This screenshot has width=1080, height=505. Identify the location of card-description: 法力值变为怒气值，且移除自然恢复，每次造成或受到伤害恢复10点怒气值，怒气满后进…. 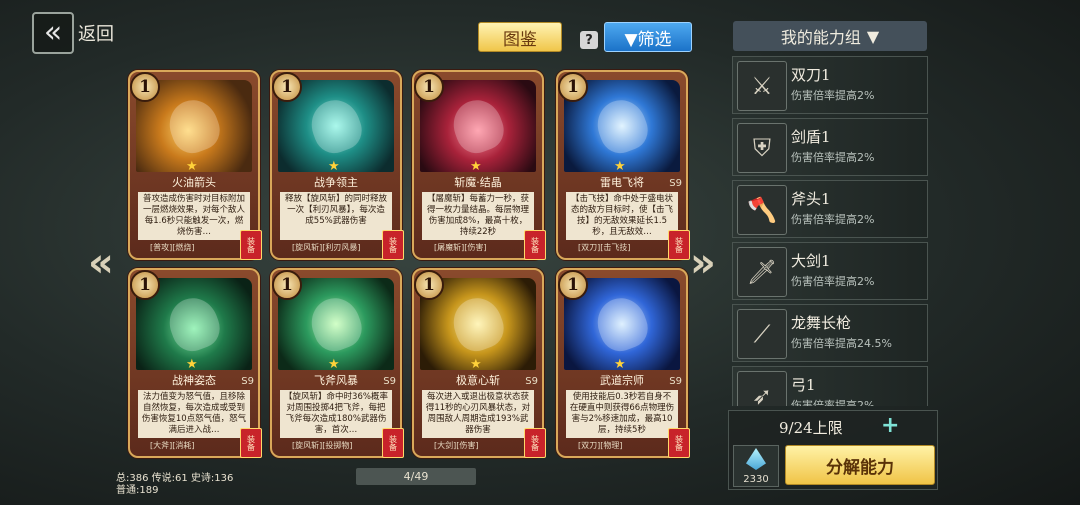
(194, 414).